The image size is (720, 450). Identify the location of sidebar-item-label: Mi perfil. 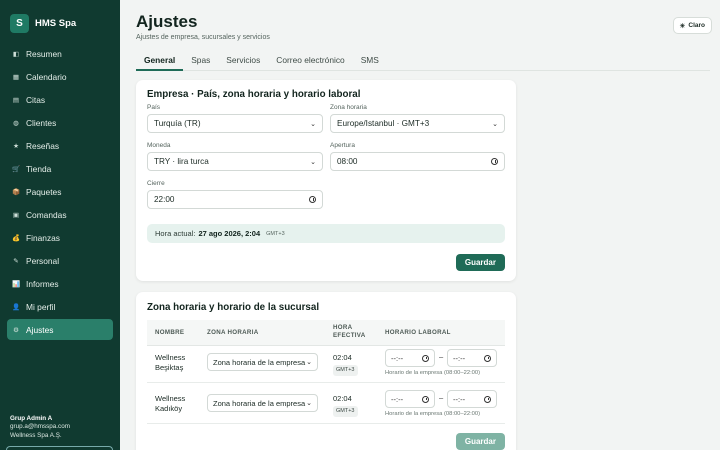
(41, 306).